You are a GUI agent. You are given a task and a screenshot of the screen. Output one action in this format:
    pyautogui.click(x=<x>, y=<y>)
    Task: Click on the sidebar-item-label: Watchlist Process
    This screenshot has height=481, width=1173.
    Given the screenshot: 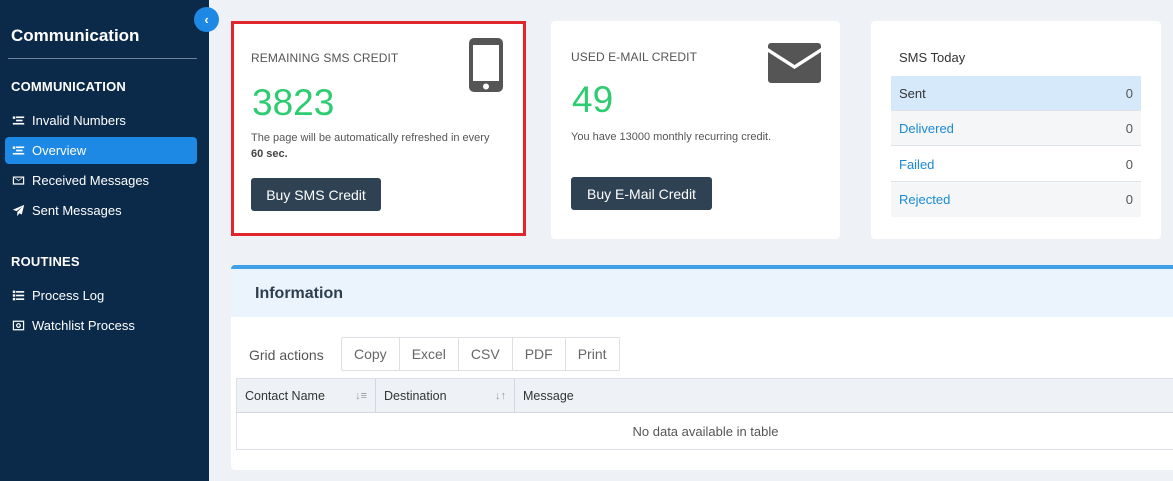 What is the action you would take?
    pyautogui.click(x=83, y=325)
    